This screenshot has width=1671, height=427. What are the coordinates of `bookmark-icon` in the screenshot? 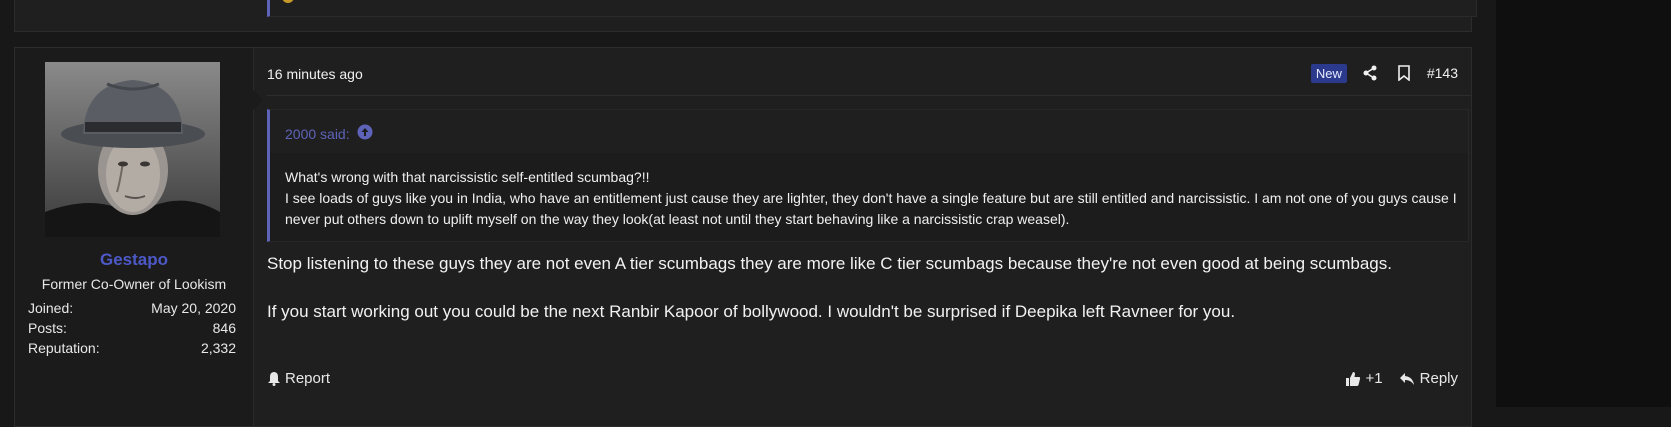 It's located at (1404, 73).